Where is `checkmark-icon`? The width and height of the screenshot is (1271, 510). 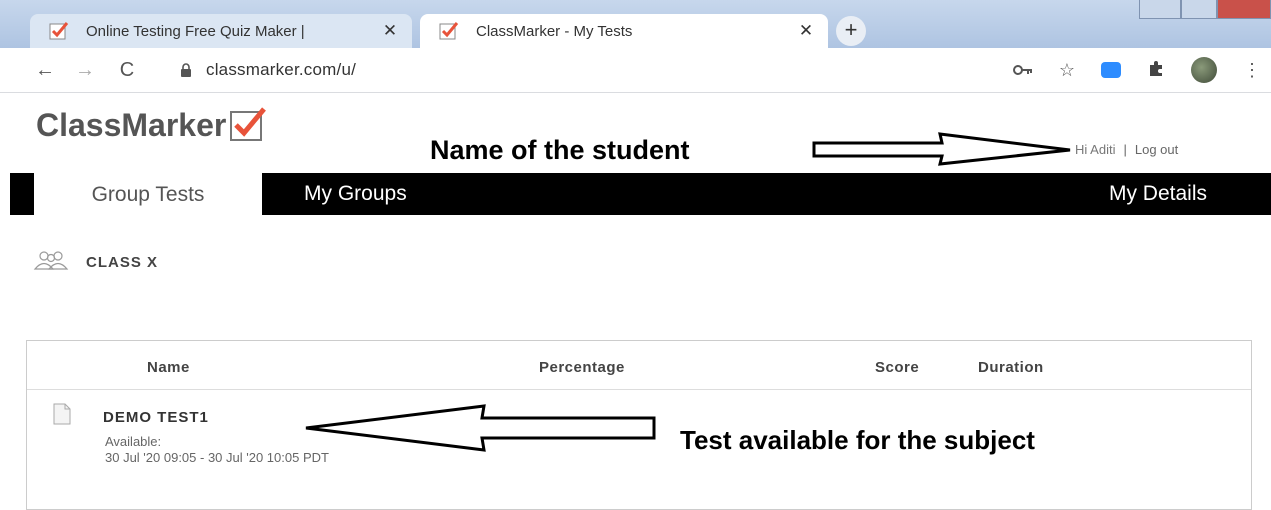 checkmark-icon is located at coordinates (248, 123).